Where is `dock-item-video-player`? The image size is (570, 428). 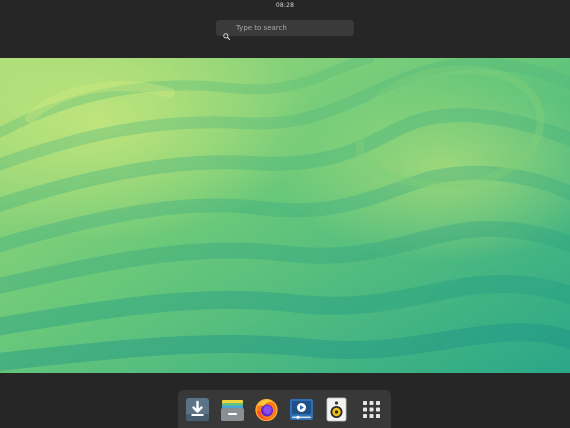
dock-item-video-player is located at coordinates (301, 409).